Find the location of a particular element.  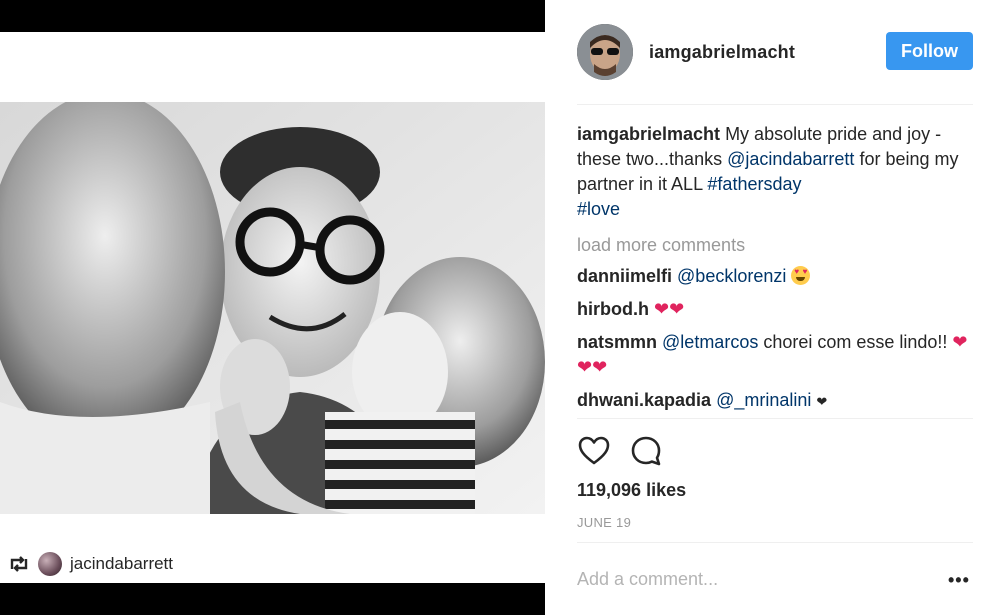

avatar is located at coordinates (605, 52).